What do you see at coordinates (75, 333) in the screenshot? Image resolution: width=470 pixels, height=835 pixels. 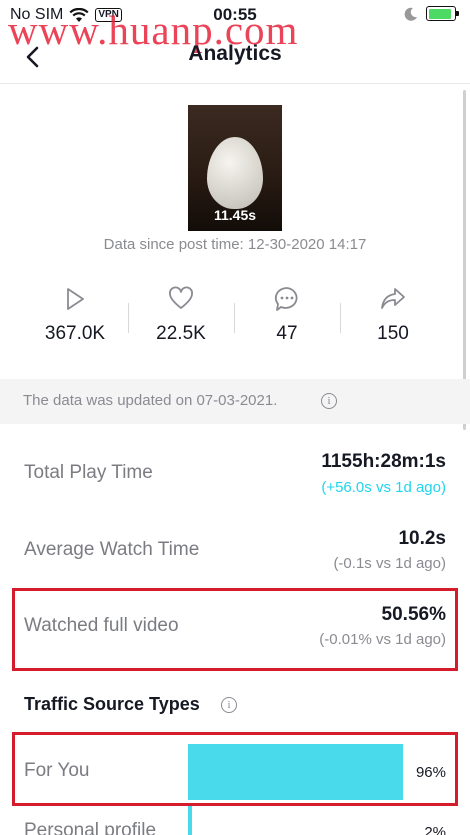 I see `views-count: 367.0K` at bounding box center [75, 333].